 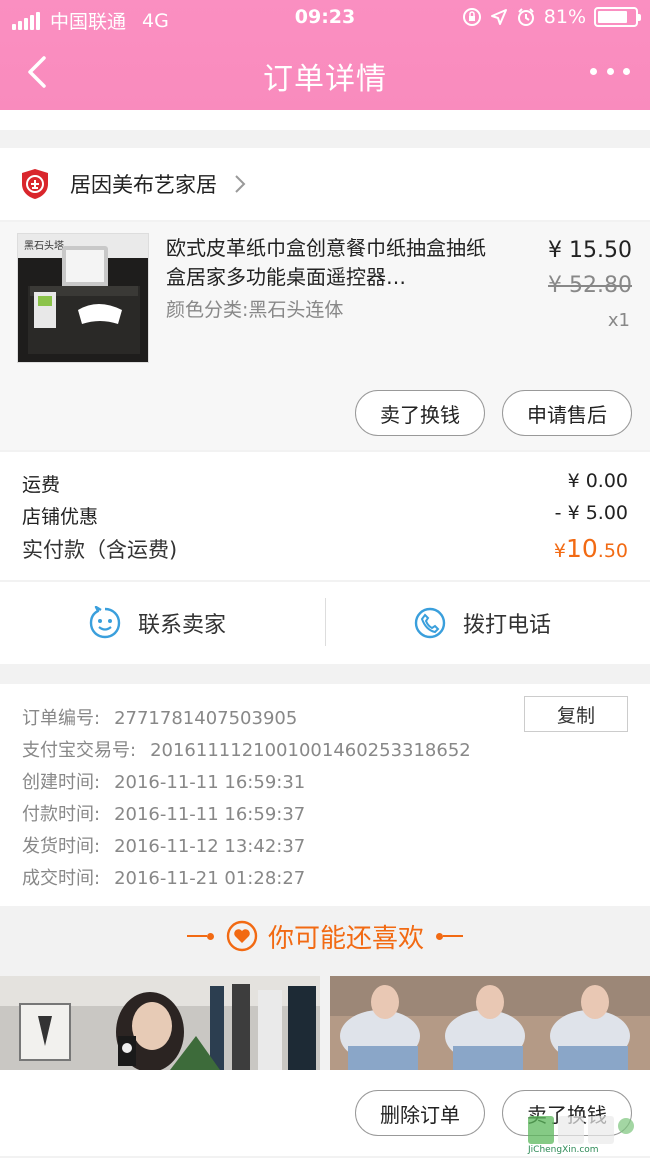 I want to click on paid-row: 实付款（含运费) ¥10.50, so click(x=325, y=549).